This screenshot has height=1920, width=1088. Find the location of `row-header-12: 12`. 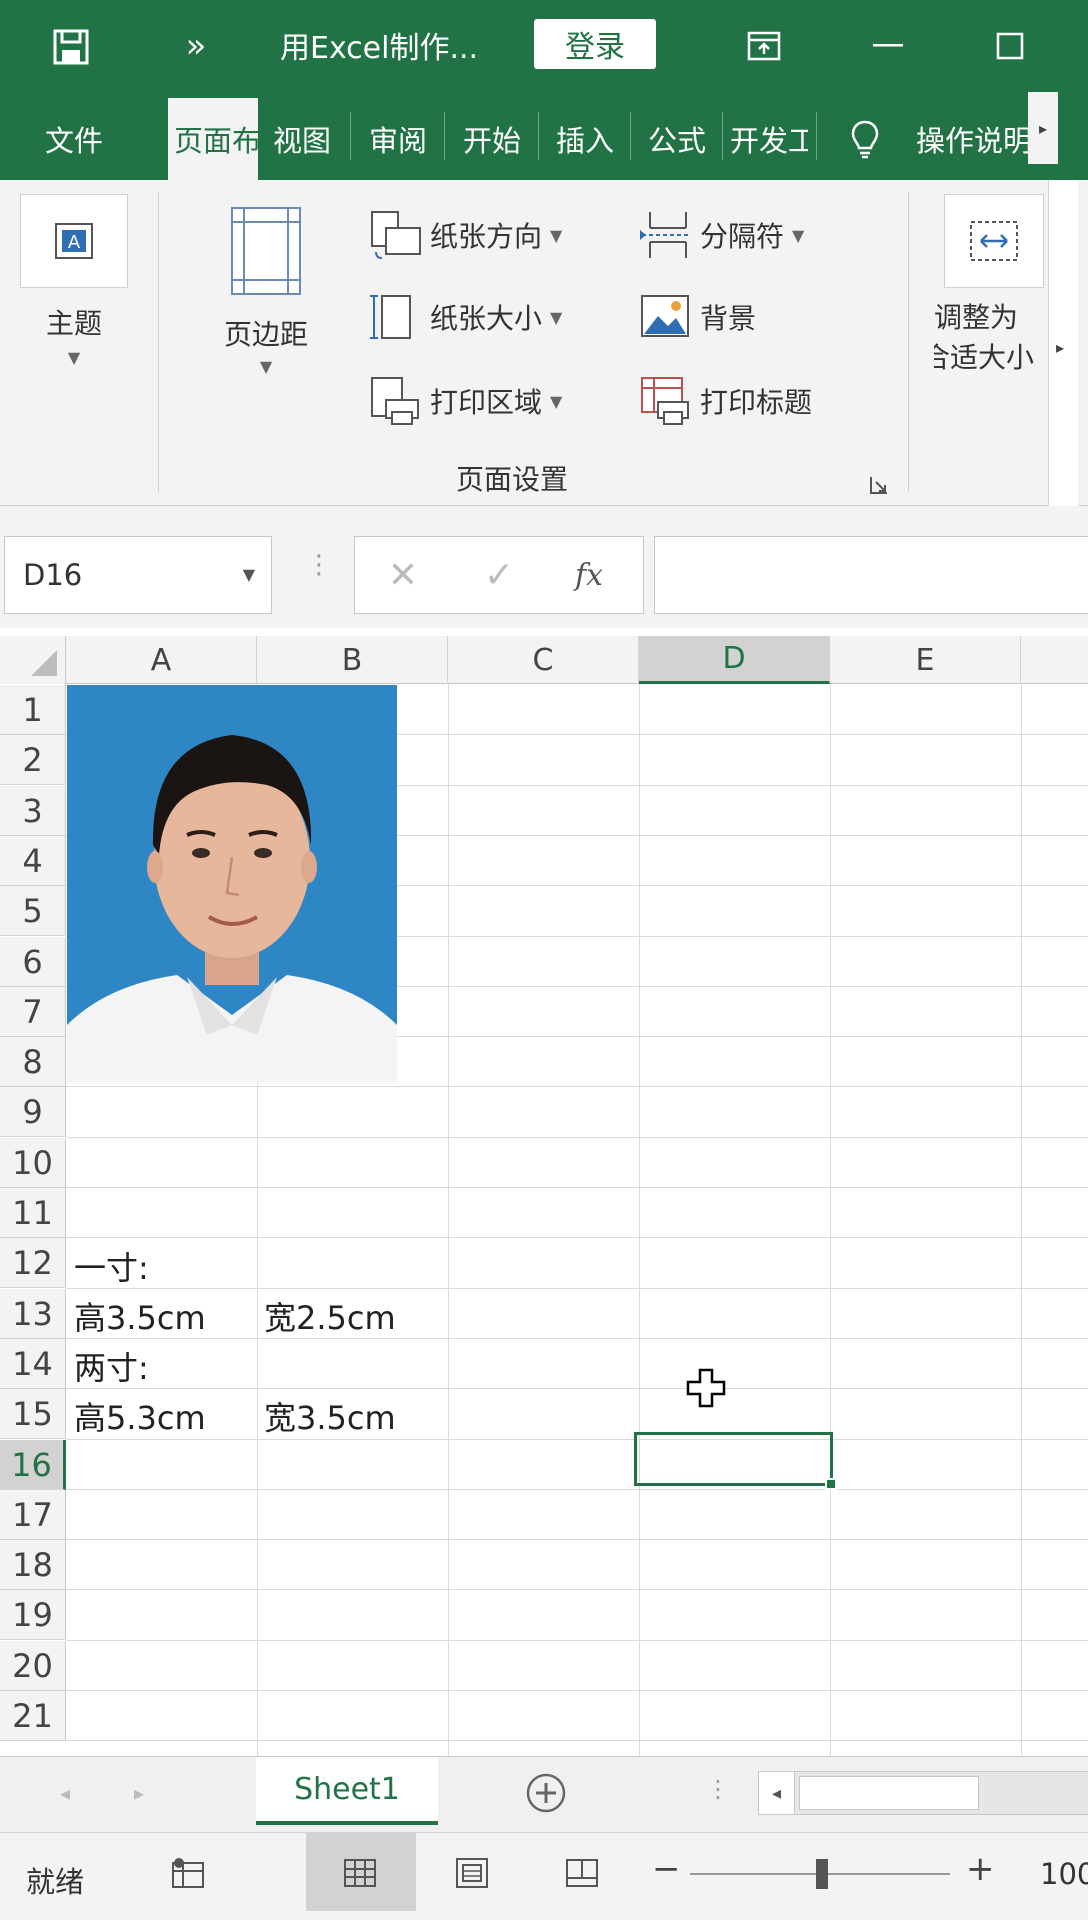

row-header-12: 12 is located at coordinates (33, 1263).